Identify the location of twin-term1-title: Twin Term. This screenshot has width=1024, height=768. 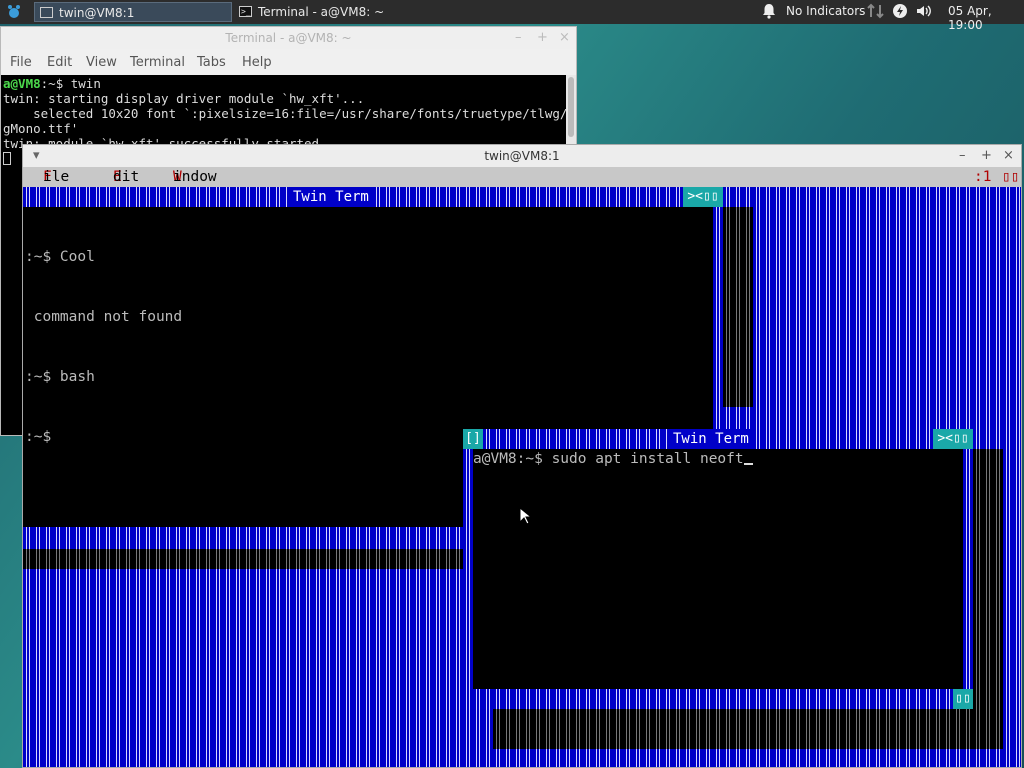
(331, 197).